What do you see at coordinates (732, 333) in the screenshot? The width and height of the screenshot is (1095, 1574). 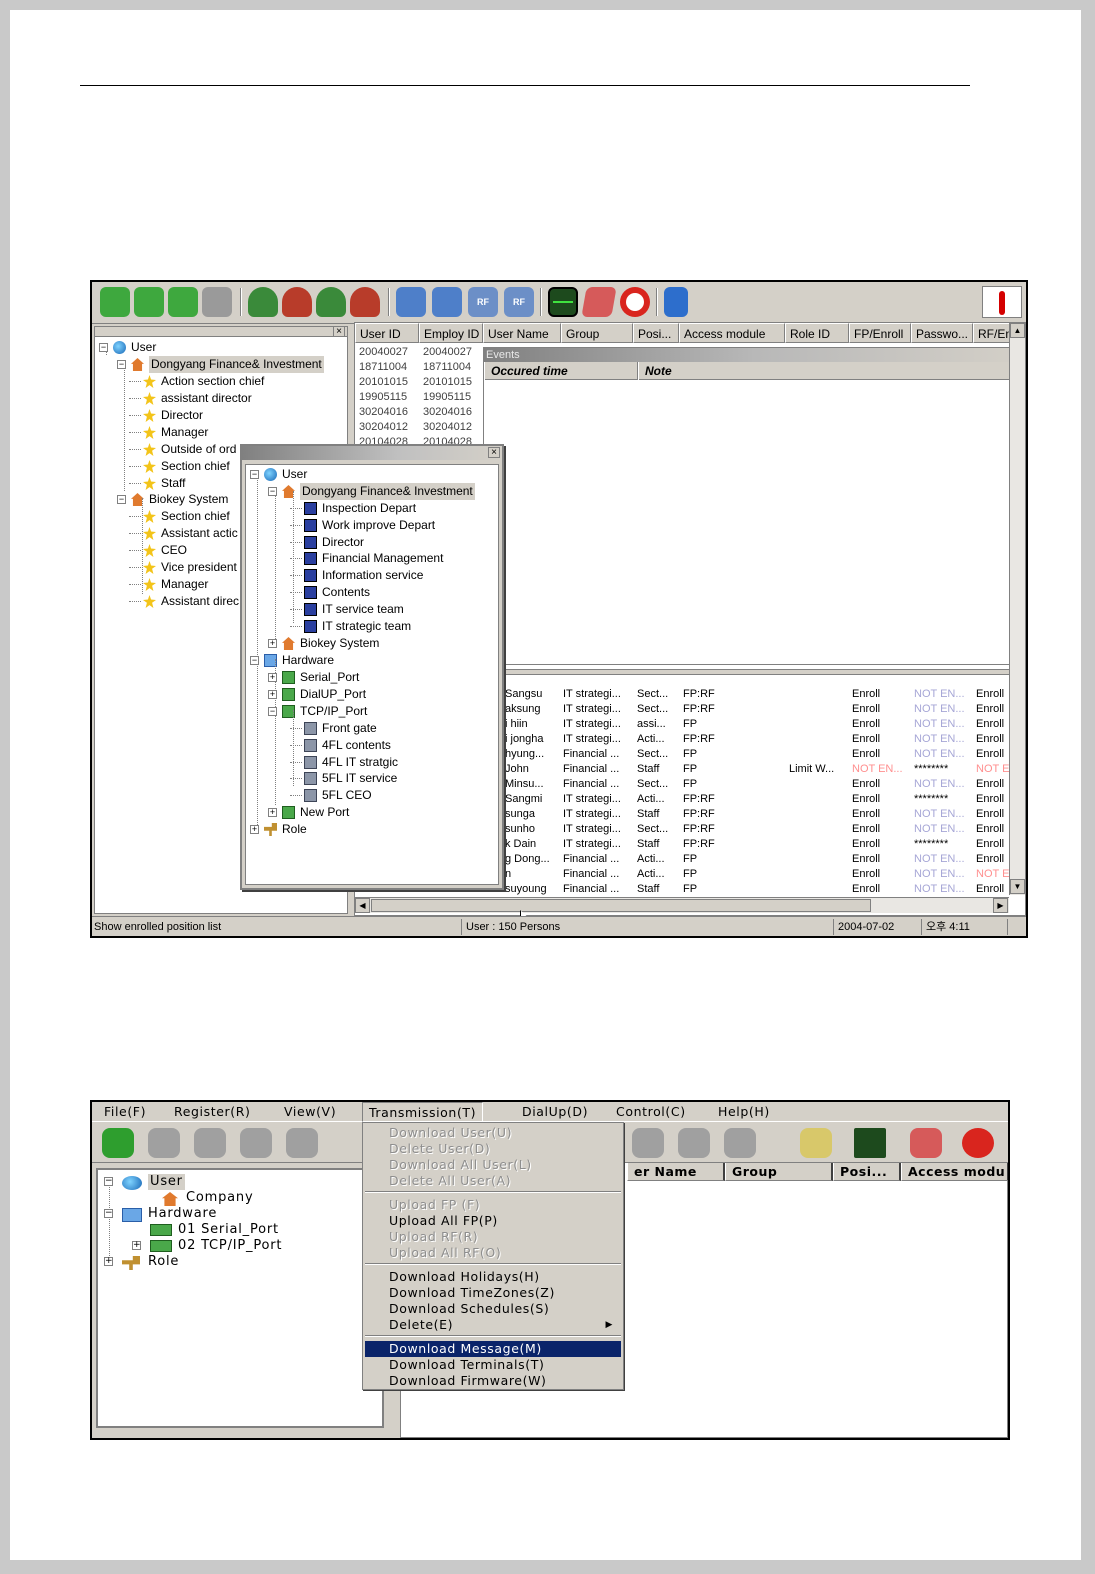 I see `grid-column-header: Access module` at bounding box center [732, 333].